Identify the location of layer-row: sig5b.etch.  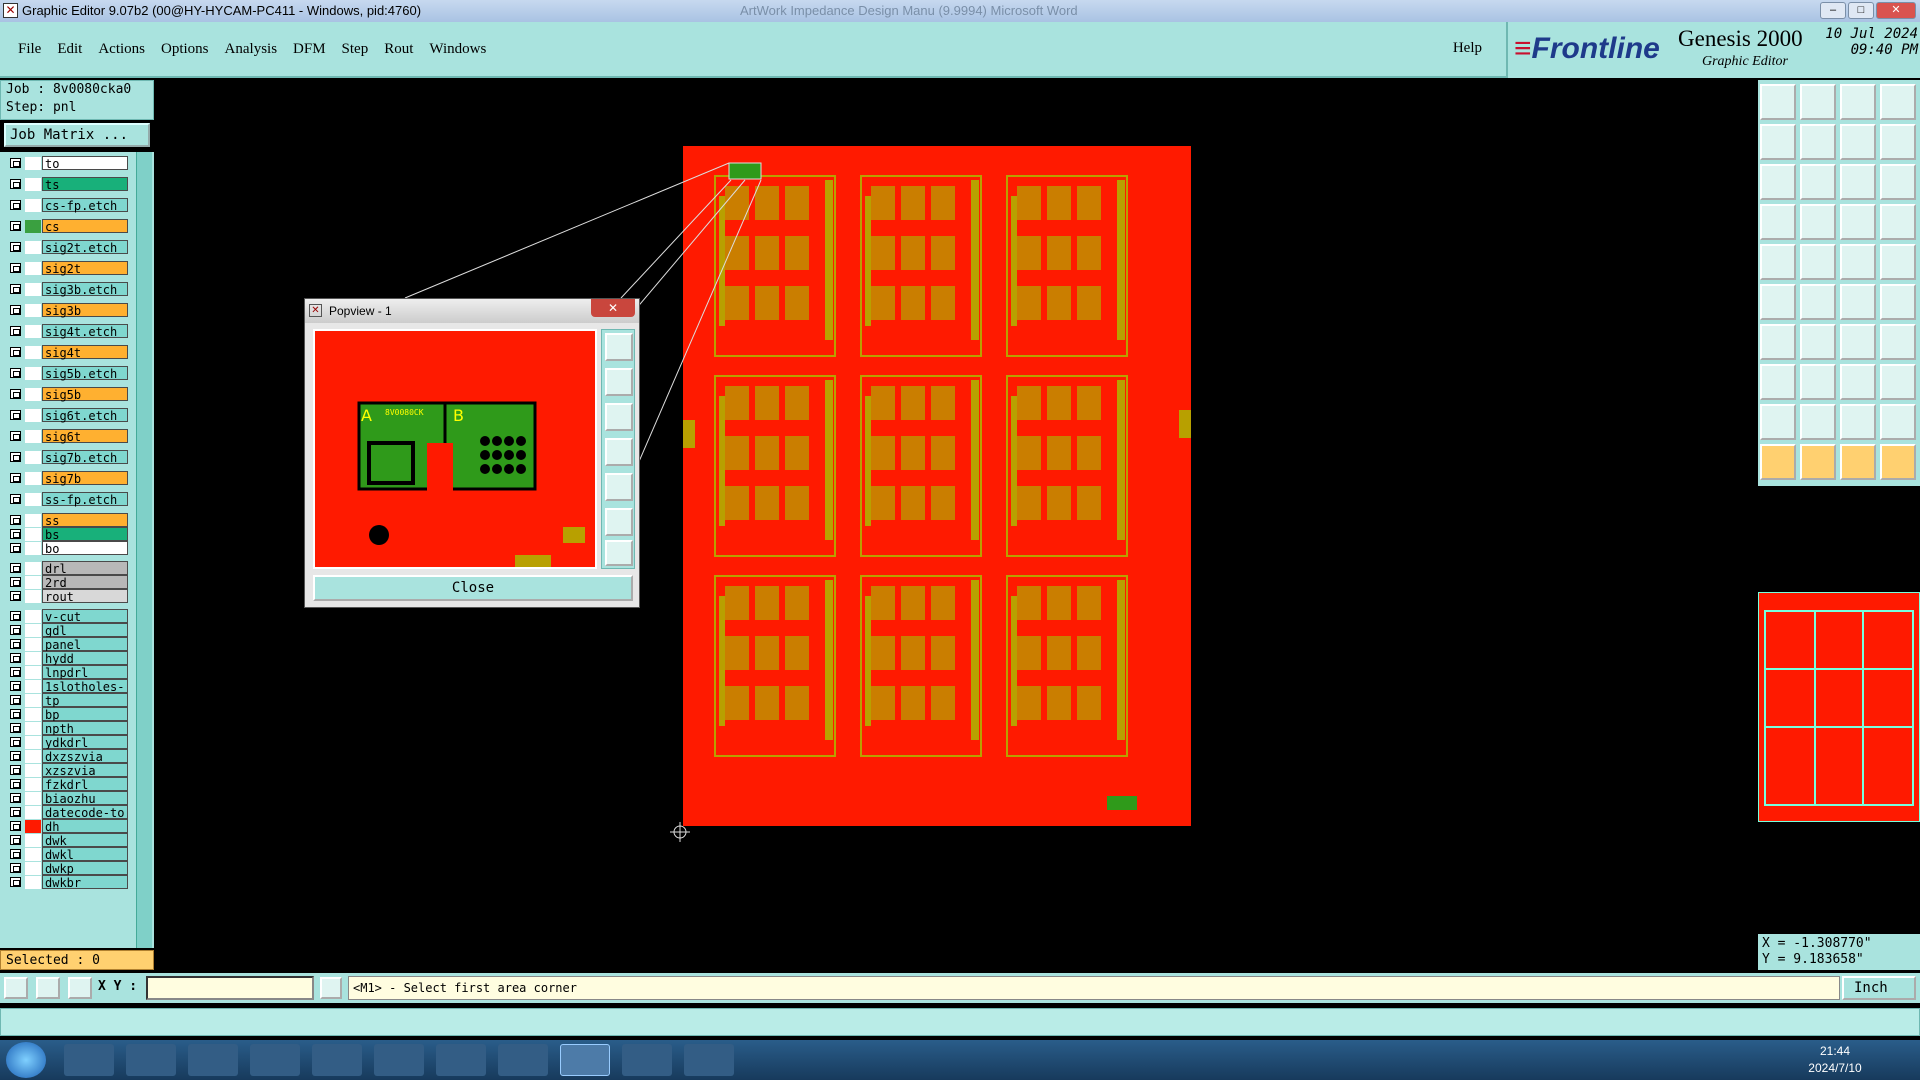
(67, 373).